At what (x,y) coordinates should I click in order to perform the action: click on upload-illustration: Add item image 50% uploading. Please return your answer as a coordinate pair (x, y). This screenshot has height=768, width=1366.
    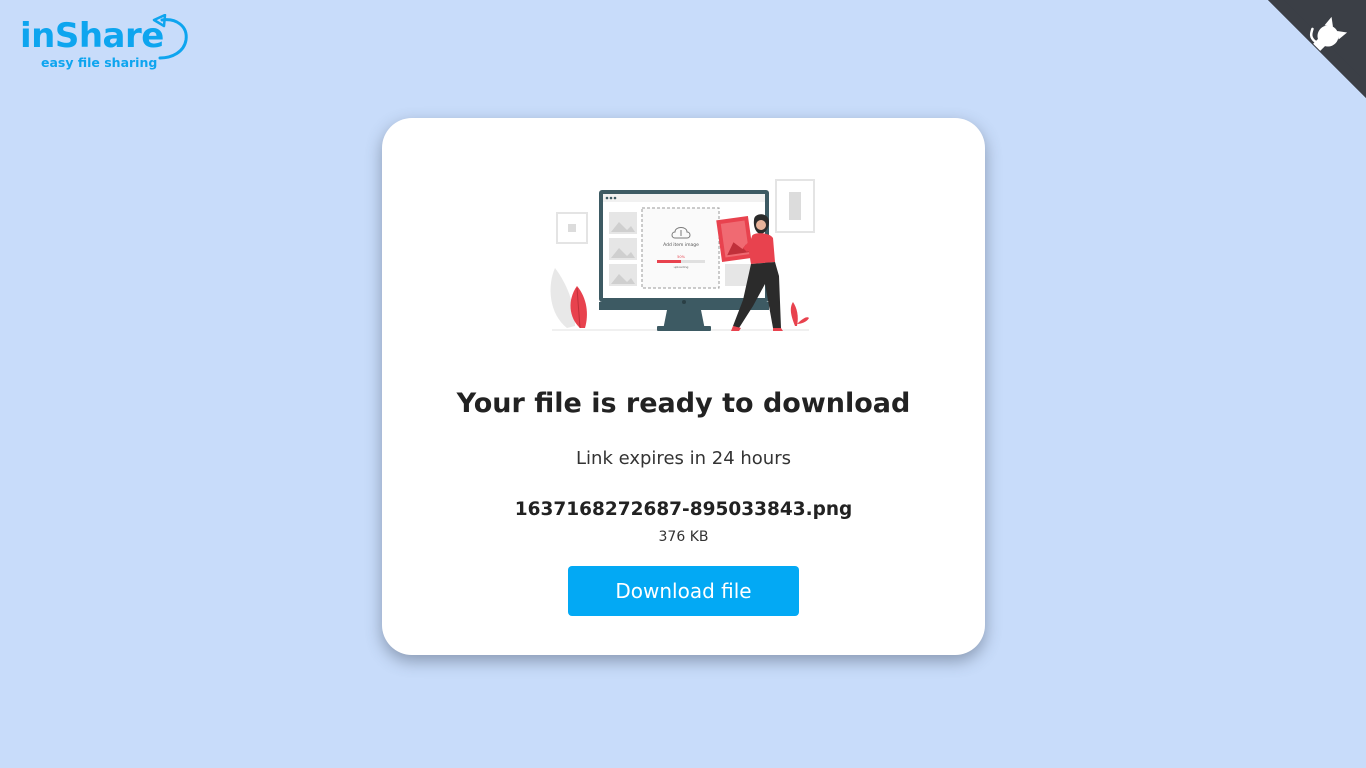
    Looking at the image, I should click on (682, 255).